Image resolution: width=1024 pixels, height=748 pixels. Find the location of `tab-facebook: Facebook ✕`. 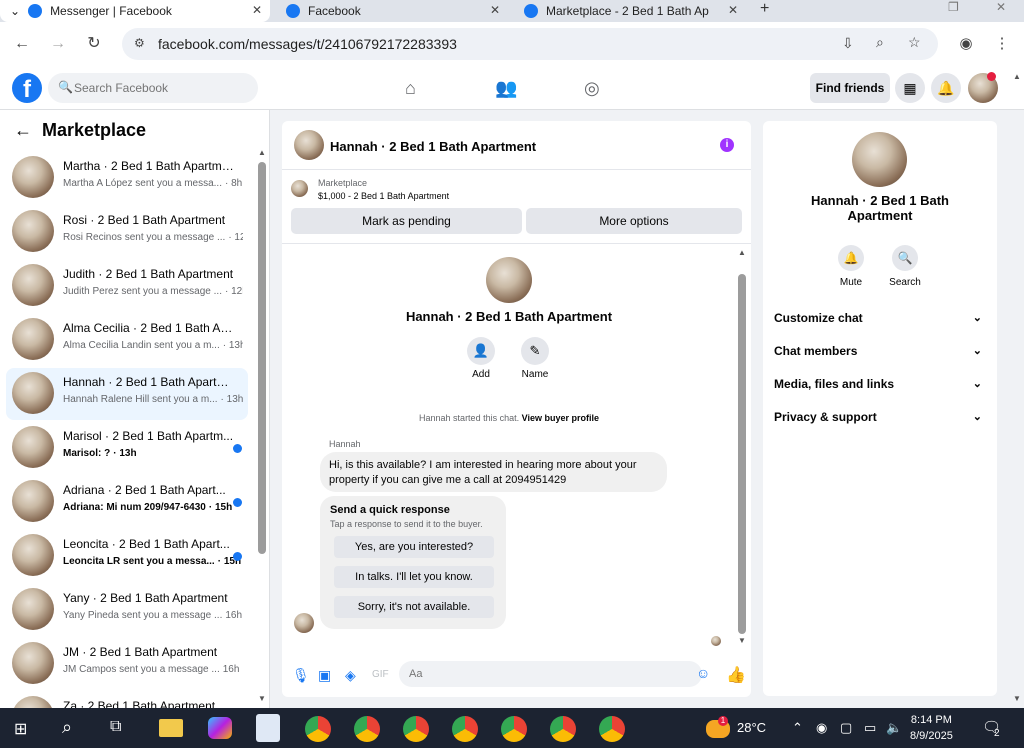

tab-facebook: Facebook ✕ is located at coordinates (392, 11).